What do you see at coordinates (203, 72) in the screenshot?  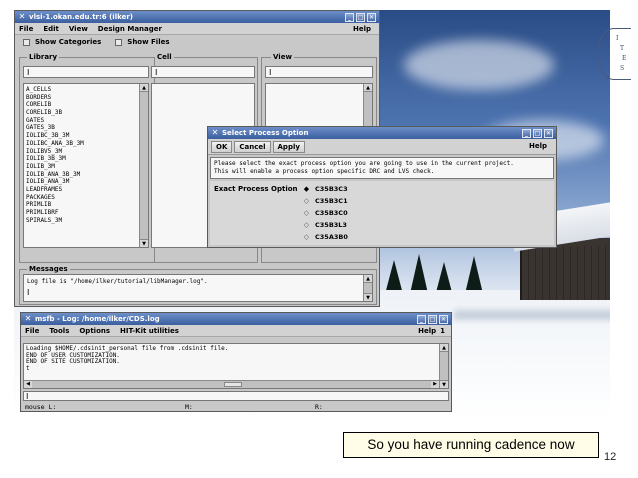 I see `cell-filter-input: I` at bounding box center [203, 72].